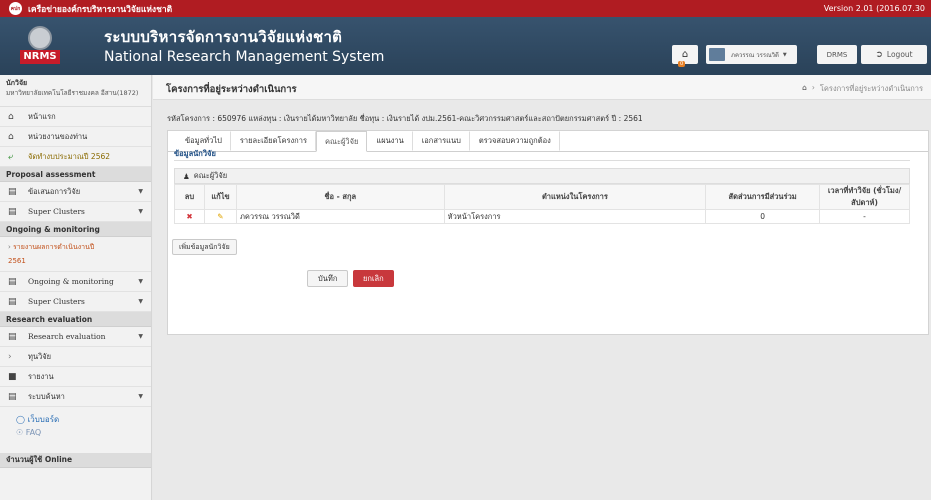 This screenshot has width=931, height=500. Describe the element at coordinates (864, 216) in the screenshot. I see `researcher-time: -` at that location.